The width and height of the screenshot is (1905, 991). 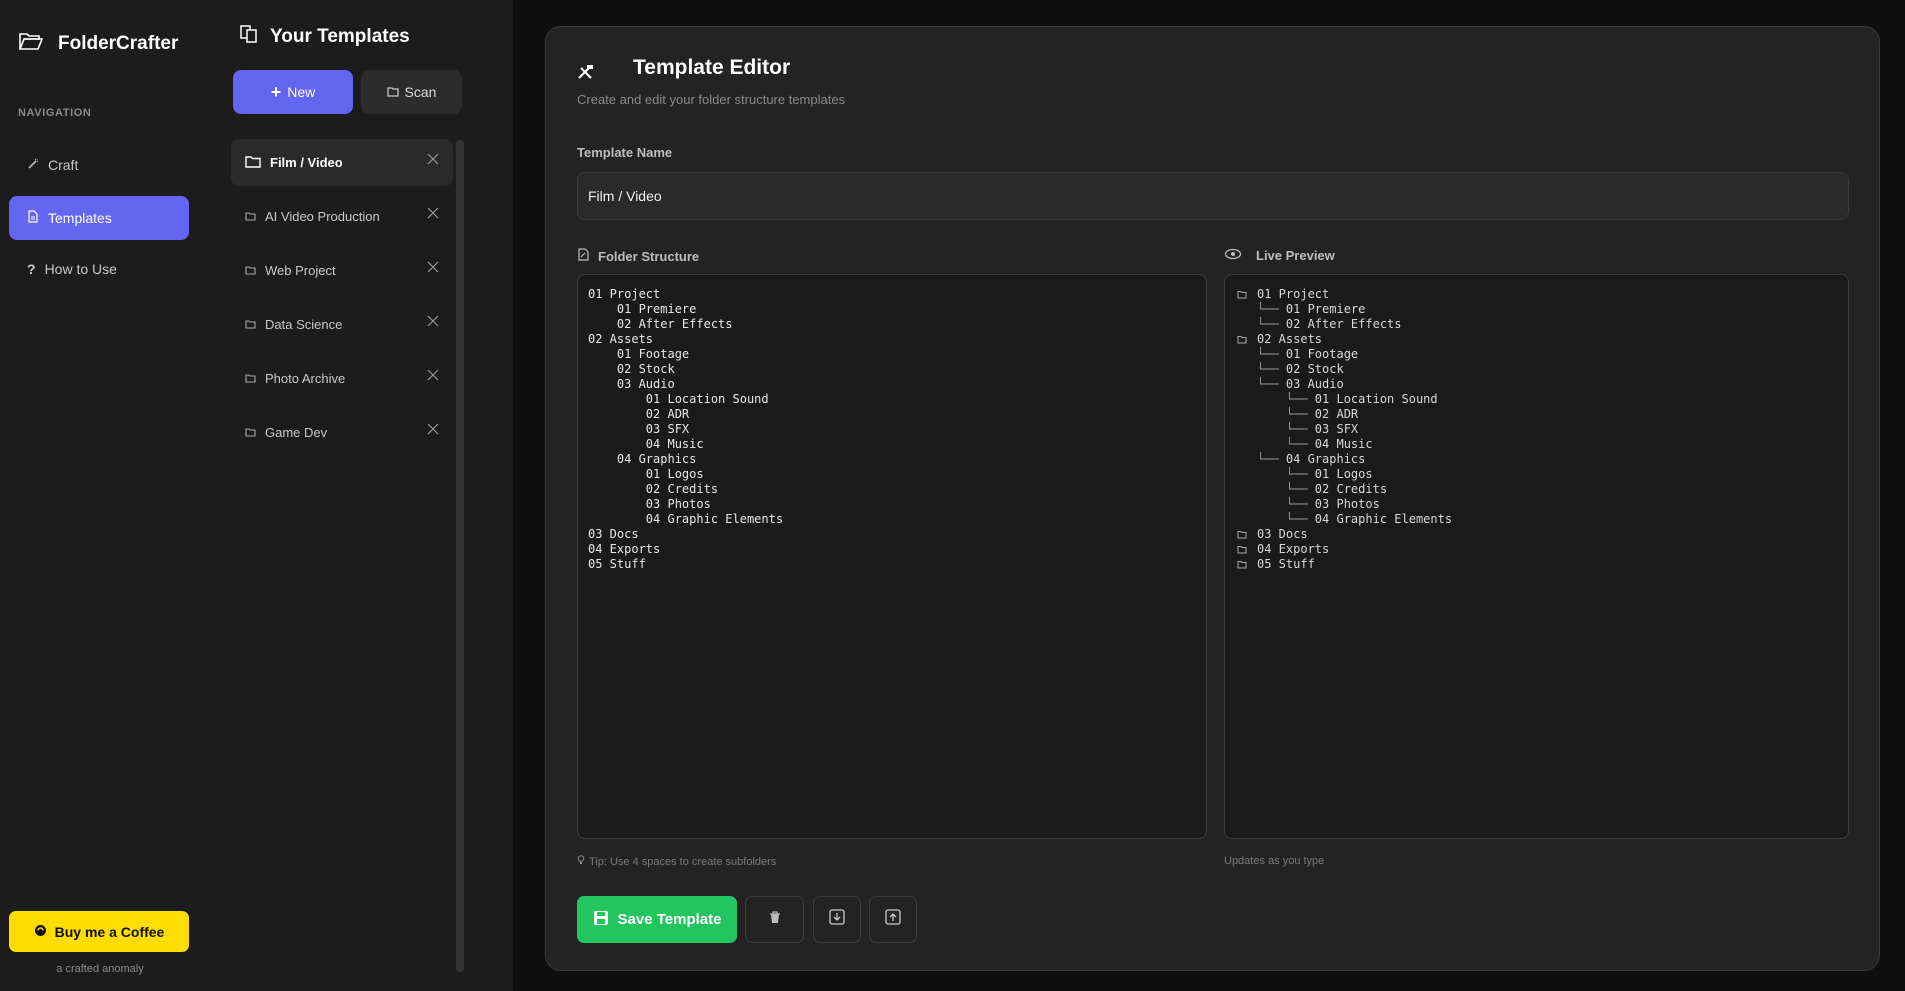 I want to click on scan-label: Scan, so click(x=420, y=92).